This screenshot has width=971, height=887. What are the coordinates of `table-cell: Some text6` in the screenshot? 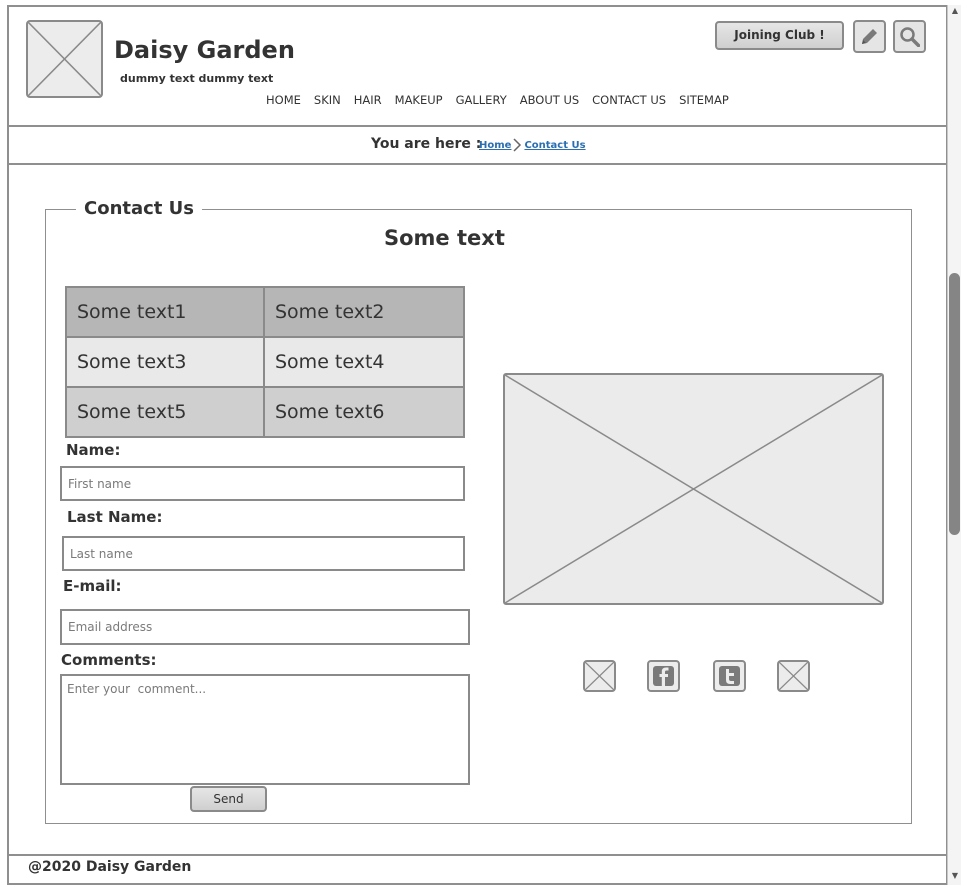 It's located at (364, 412).